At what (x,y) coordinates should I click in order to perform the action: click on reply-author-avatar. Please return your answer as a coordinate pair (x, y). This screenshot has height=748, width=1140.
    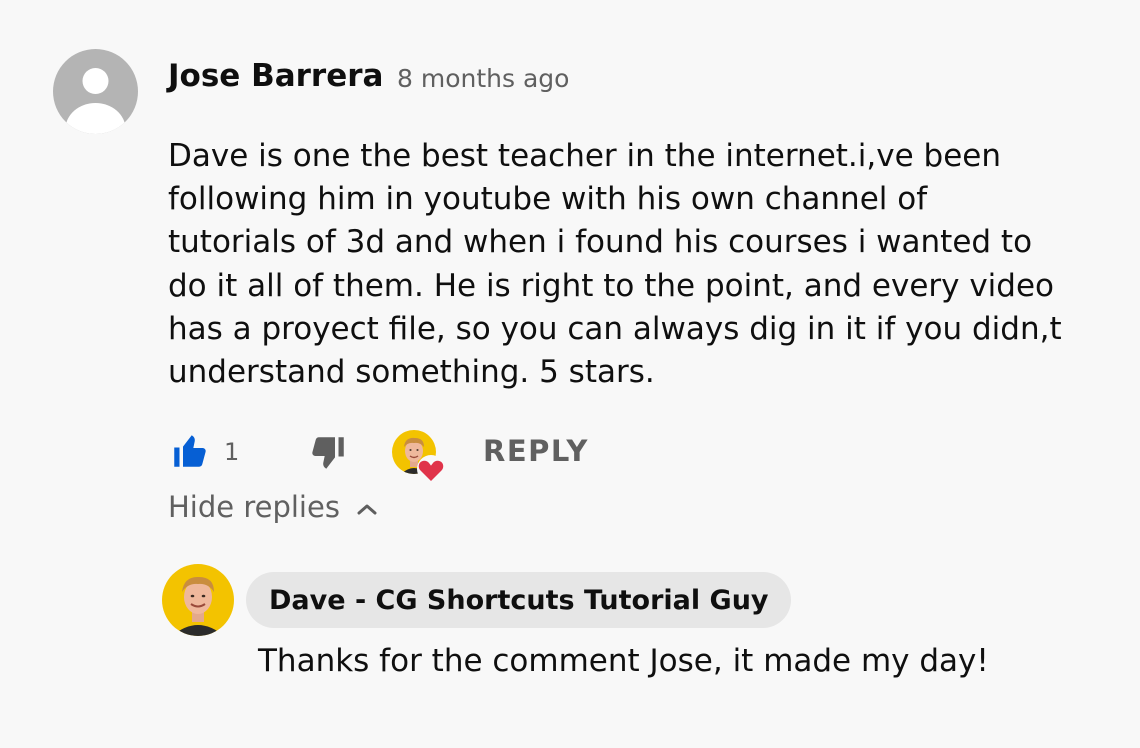
    Looking at the image, I should click on (198, 600).